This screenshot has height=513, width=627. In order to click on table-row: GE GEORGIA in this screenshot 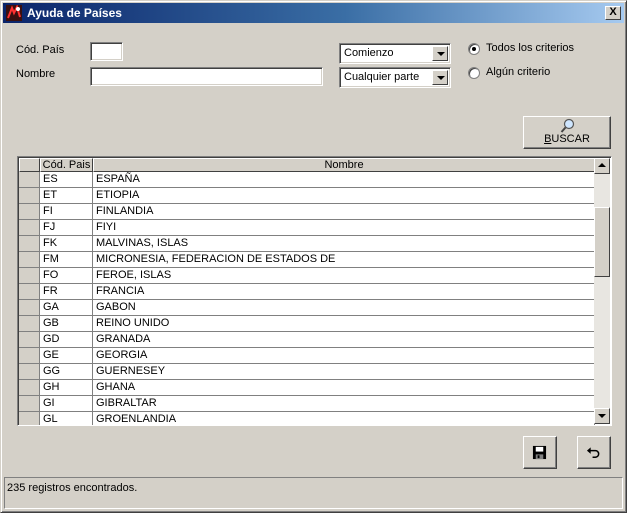, I will do `click(307, 356)`.